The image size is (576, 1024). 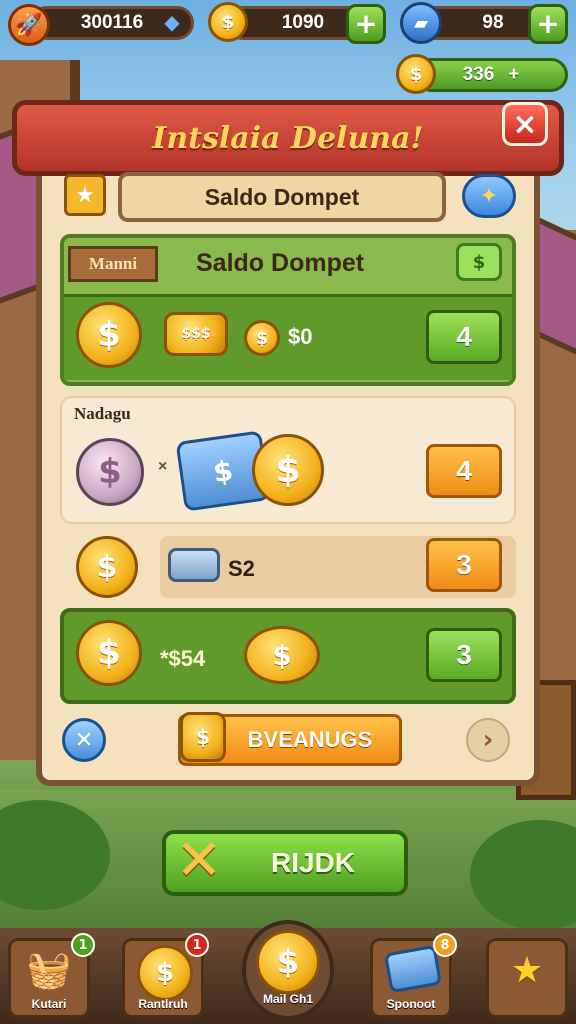 What do you see at coordinates (288, 470) in the screenshot?
I see `gold-coin-icon: $` at bounding box center [288, 470].